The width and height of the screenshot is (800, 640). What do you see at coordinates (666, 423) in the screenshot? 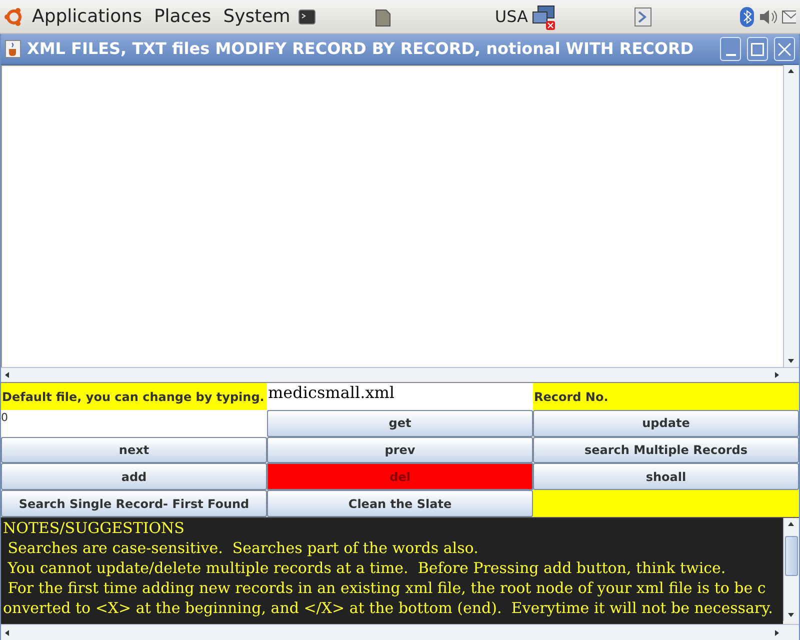
I see `action-button: update` at bounding box center [666, 423].